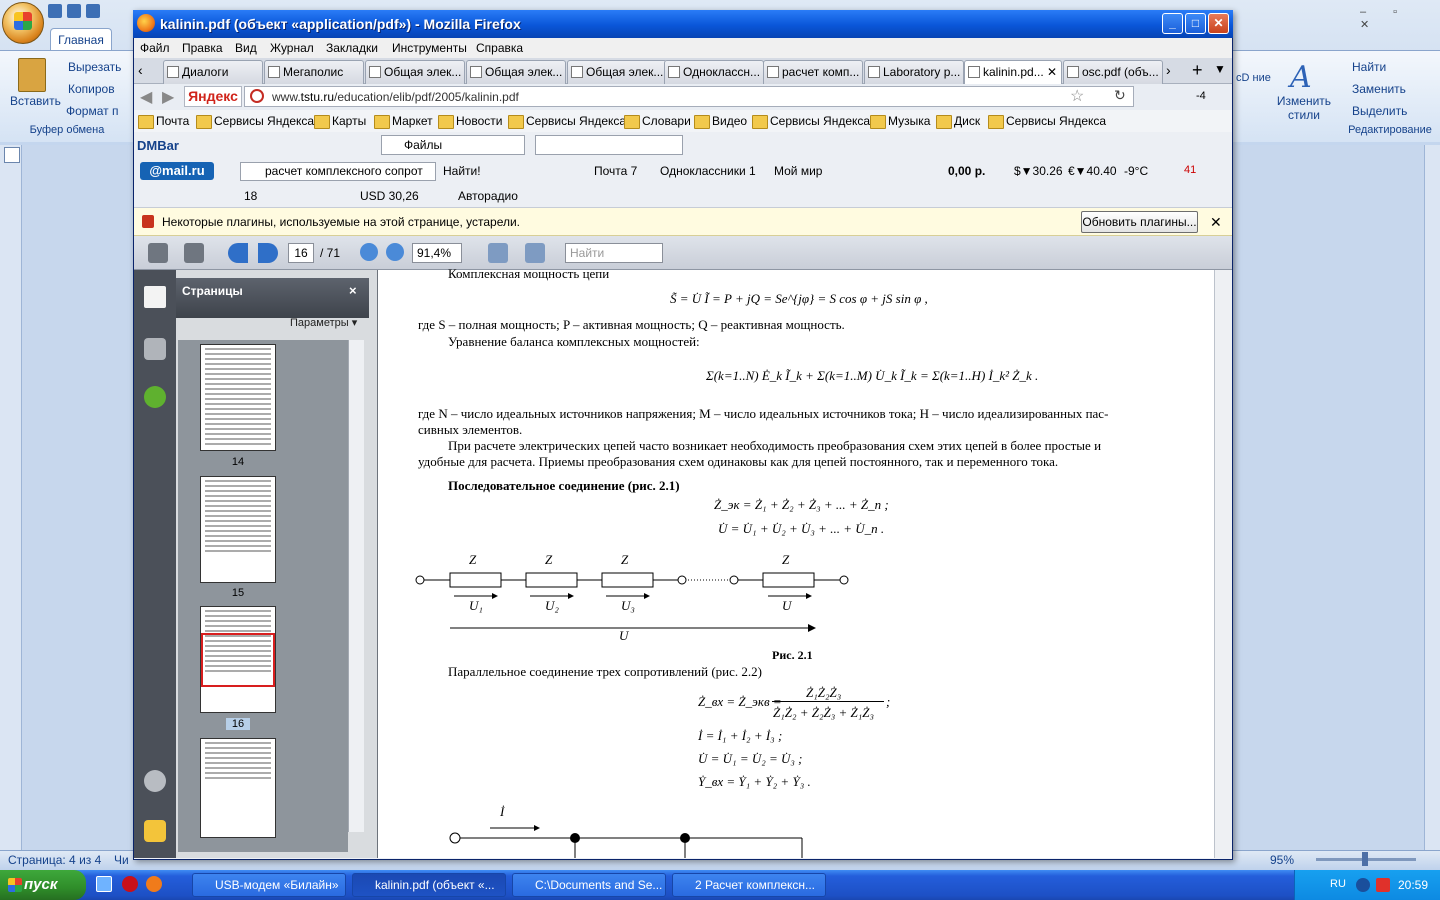  I want to click on menu-help: Справка, so click(499, 48).